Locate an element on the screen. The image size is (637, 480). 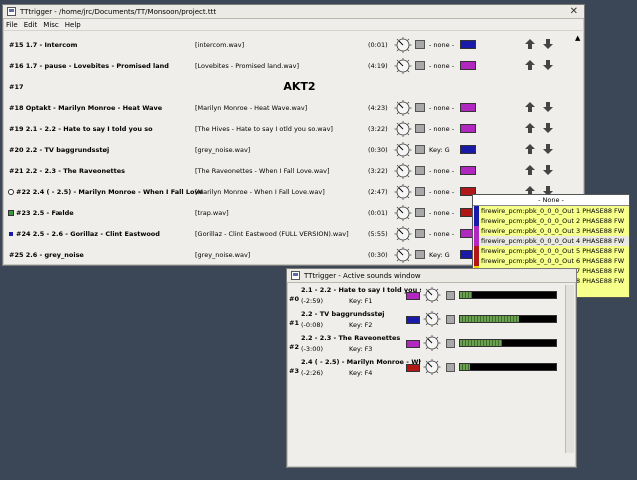
active-sound-row: #1 2.2 - TV baggrundsstøj (-0:08) Key: F2 is located at coordinates (423, 321).